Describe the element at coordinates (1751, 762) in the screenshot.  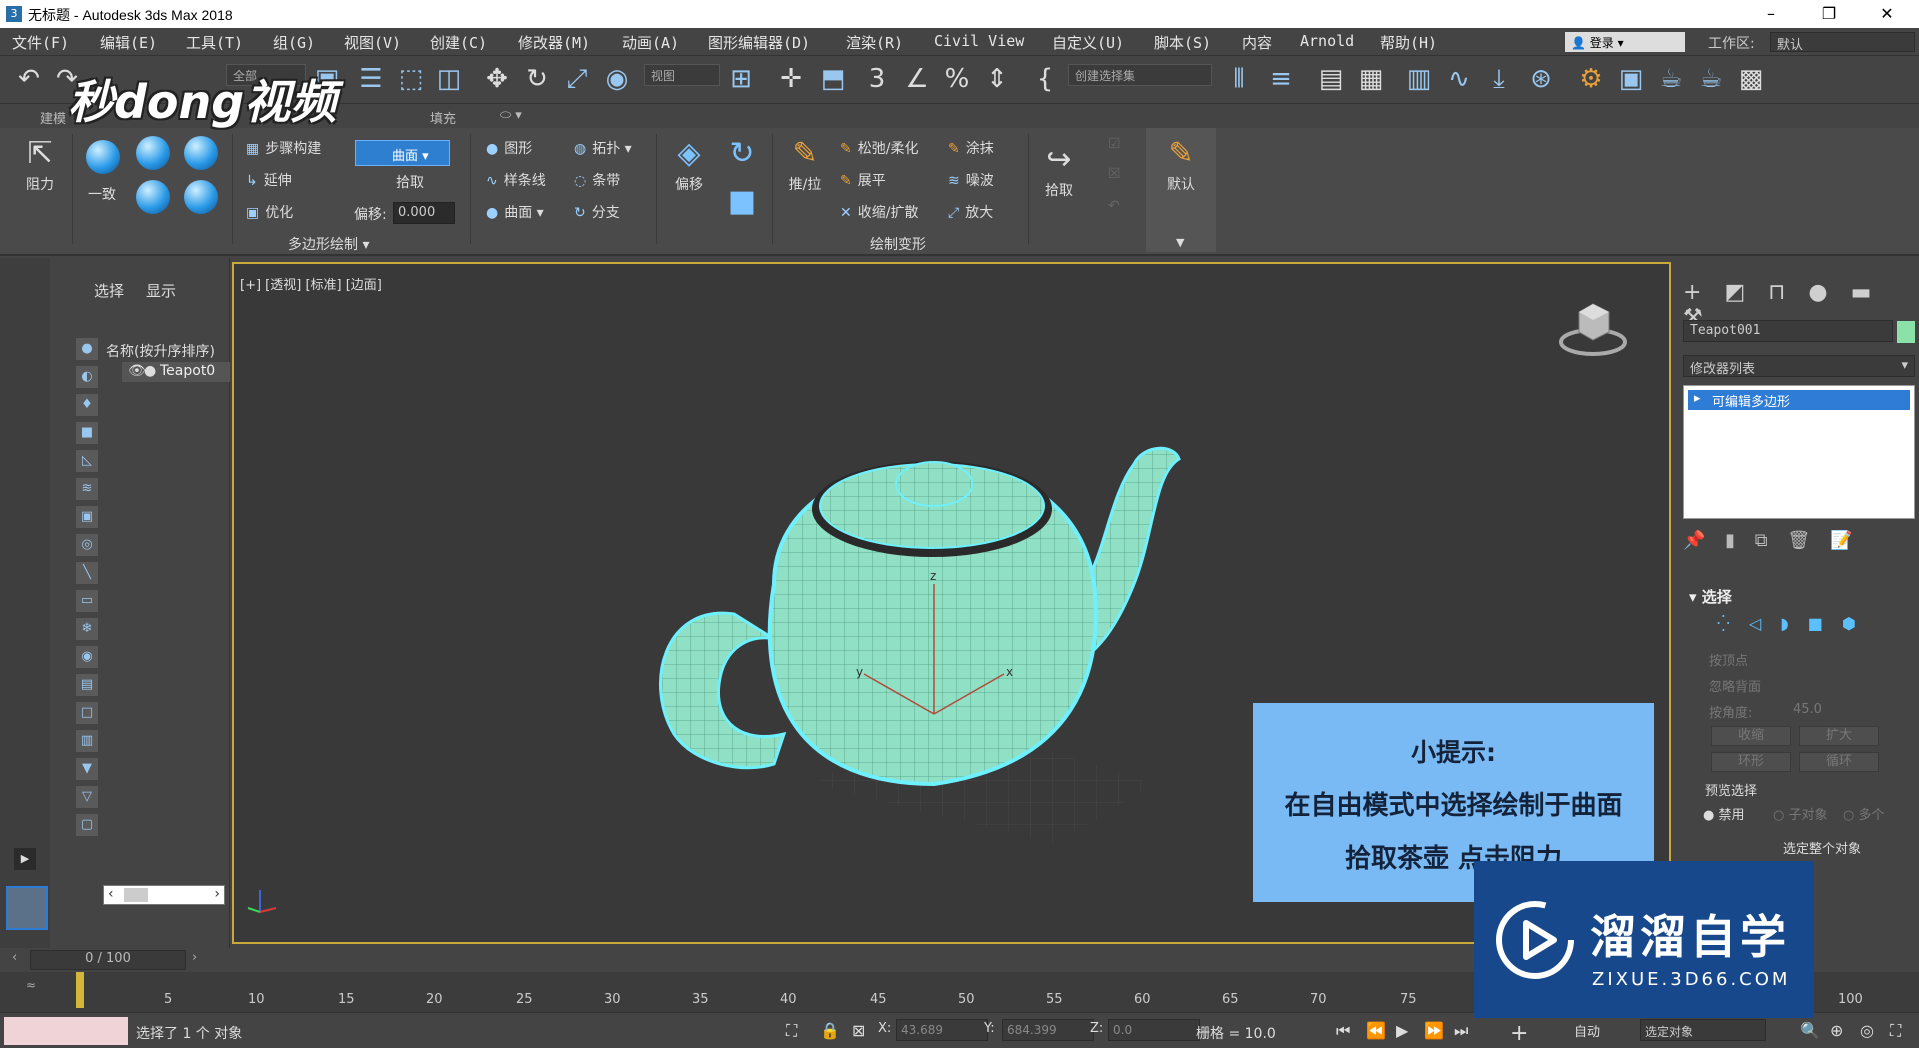
I see `ring-button: 环形` at that location.